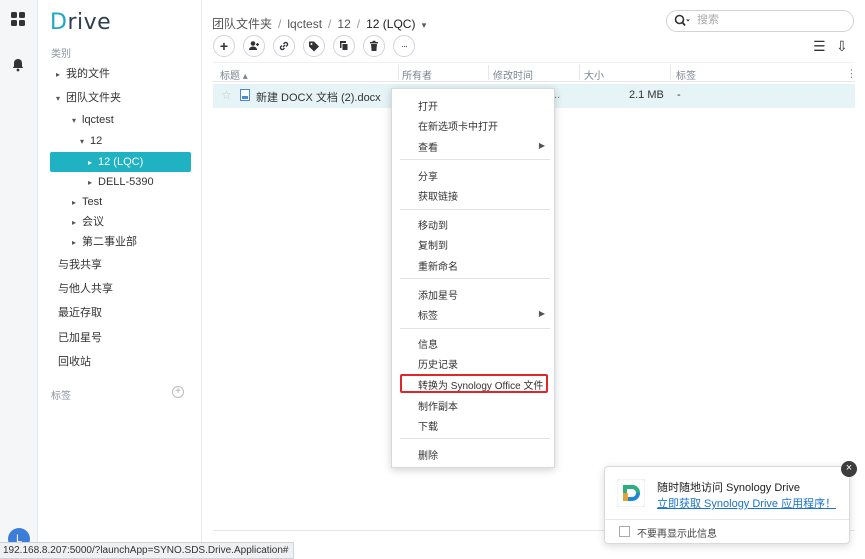 Image resolution: width=865 pixels, height=559 pixels. What do you see at coordinates (234, 74) in the screenshot?
I see `column-title: 标题 ▴` at bounding box center [234, 74].